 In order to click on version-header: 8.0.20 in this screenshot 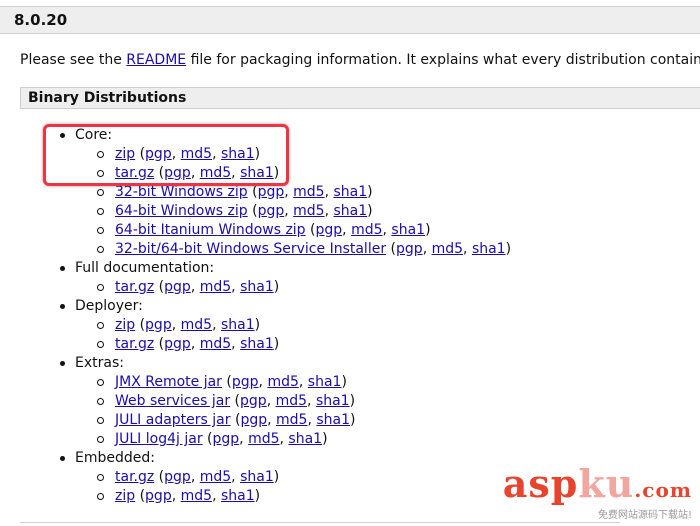, I will do `click(350, 20)`.